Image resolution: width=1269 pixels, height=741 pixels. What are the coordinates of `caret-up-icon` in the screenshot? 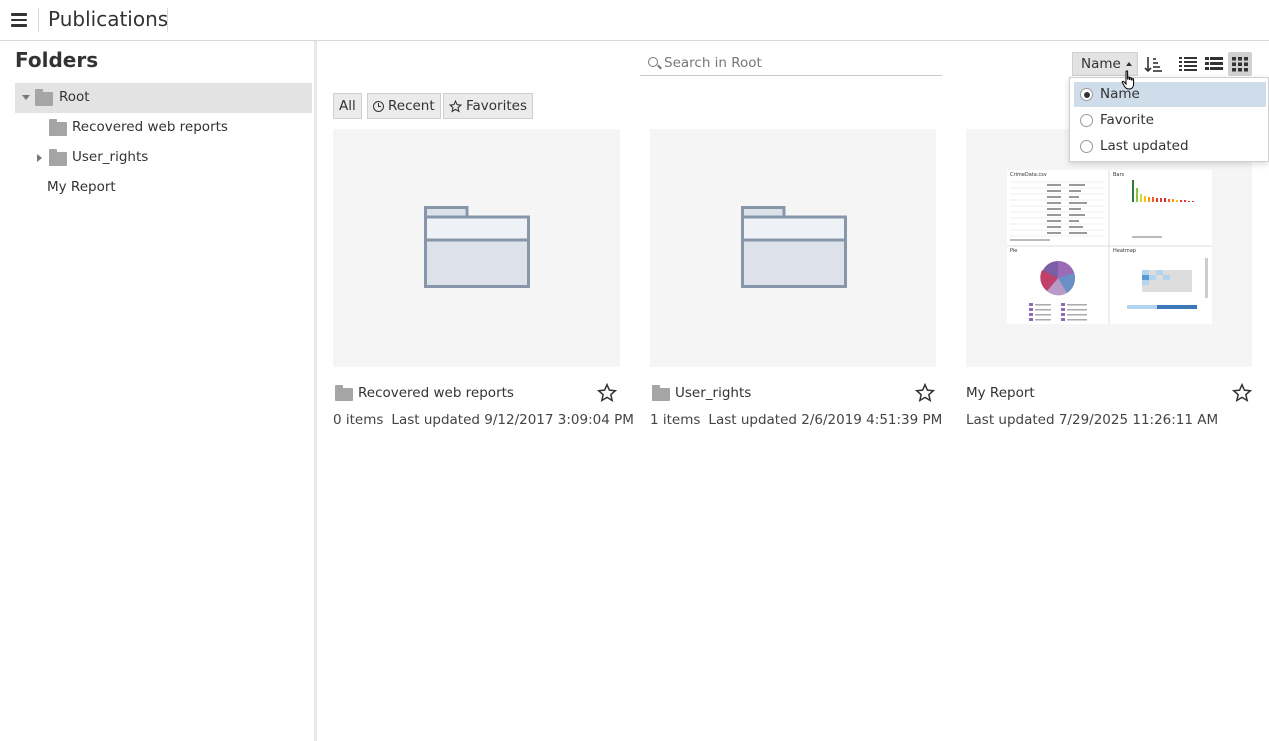 It's located at (1129, 64).